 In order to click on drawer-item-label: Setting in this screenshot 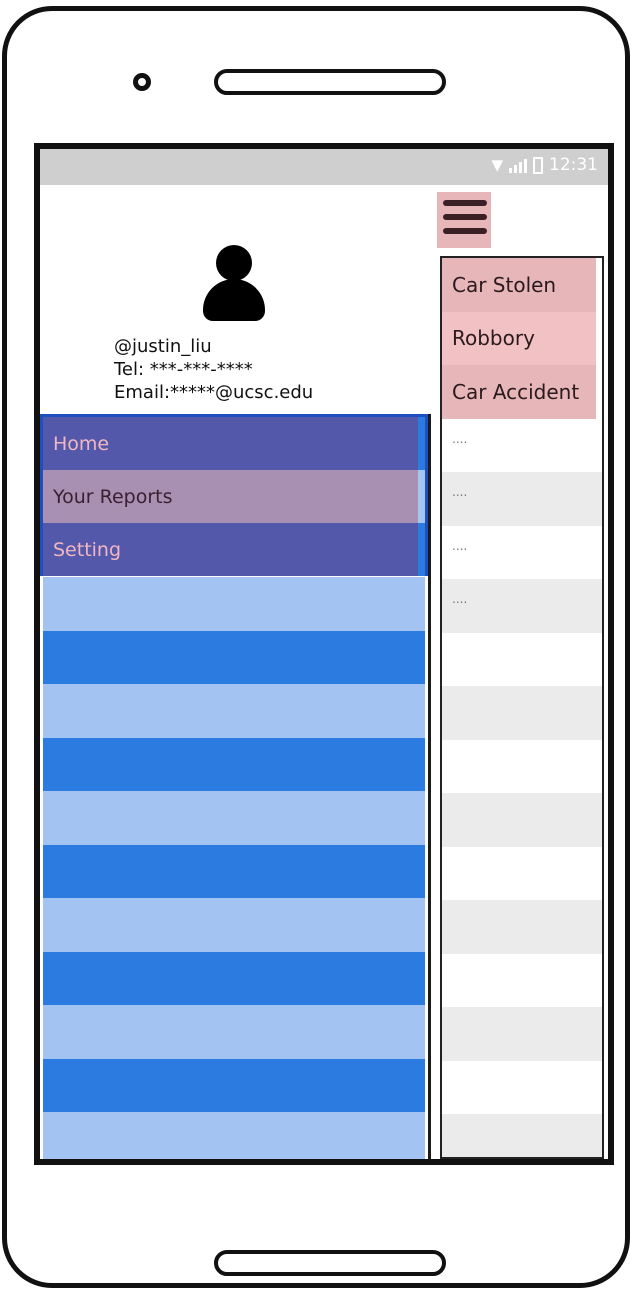, I will do `click(87, 549)`.